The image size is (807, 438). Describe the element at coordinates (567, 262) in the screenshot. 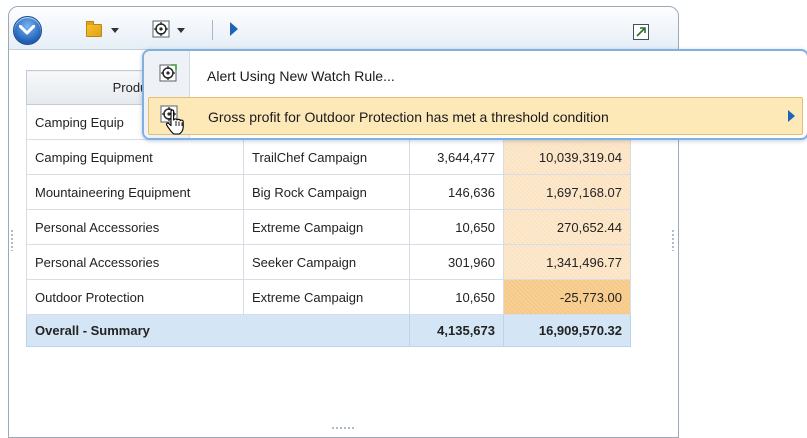

I see `gross-profit-cell: 1,341,496.77` at that location.